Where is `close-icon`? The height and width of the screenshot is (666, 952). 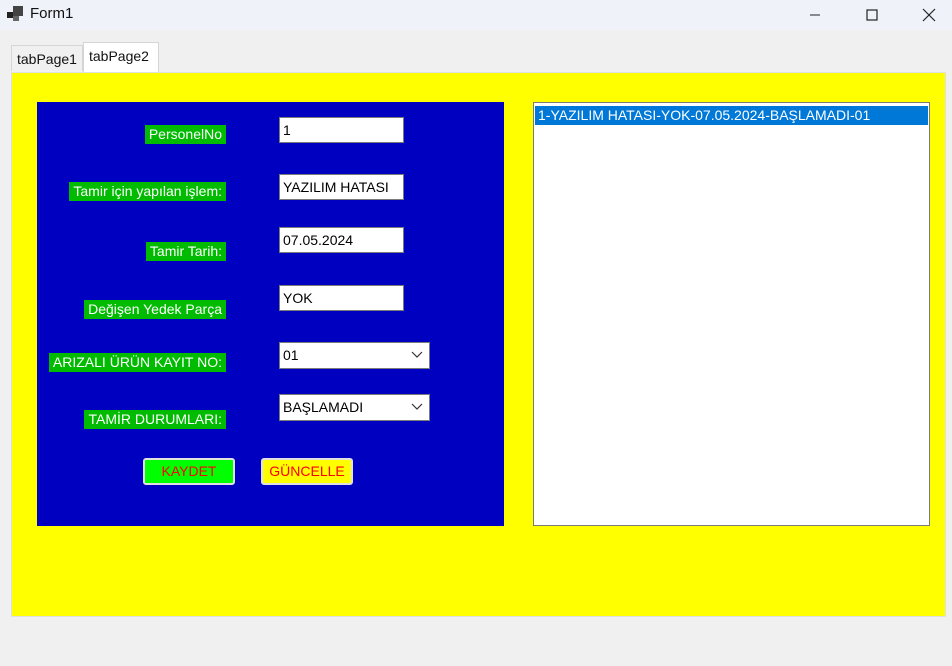 close-icon is located at coordinates (929, 15).